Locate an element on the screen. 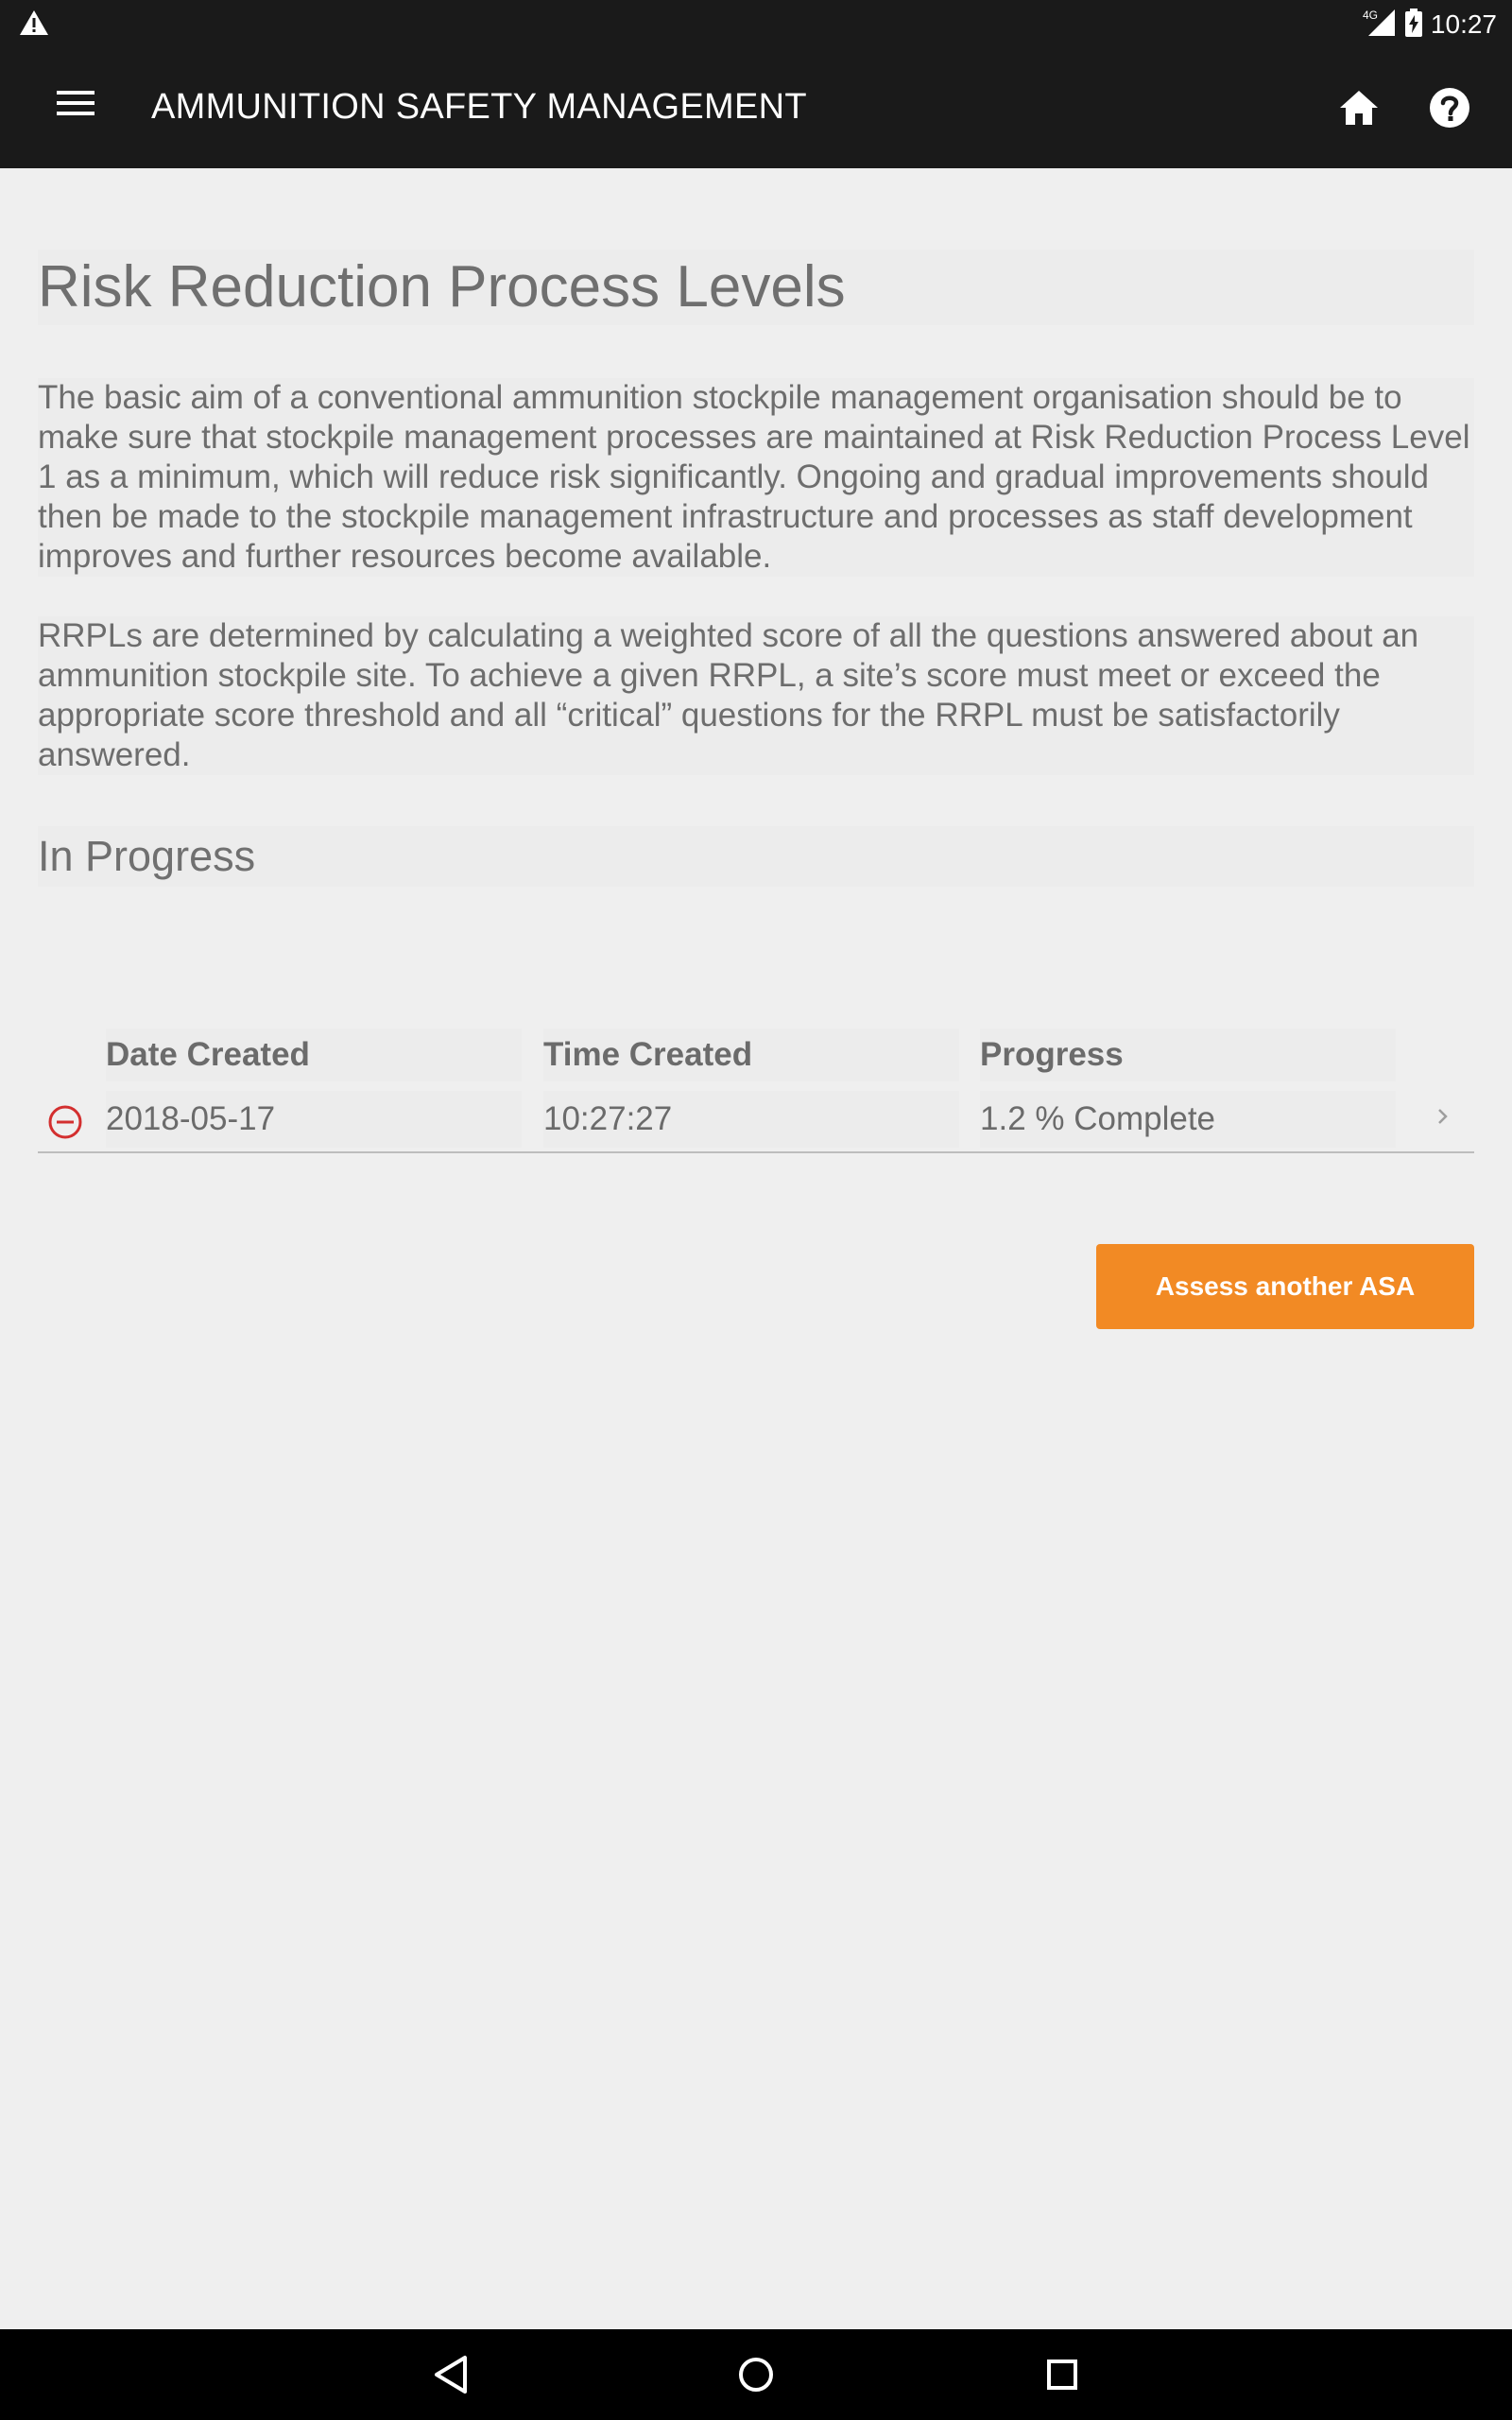 This screenshot has width=1512, height=2420. svg-text: 4G is located at coordinates (1370, 16).